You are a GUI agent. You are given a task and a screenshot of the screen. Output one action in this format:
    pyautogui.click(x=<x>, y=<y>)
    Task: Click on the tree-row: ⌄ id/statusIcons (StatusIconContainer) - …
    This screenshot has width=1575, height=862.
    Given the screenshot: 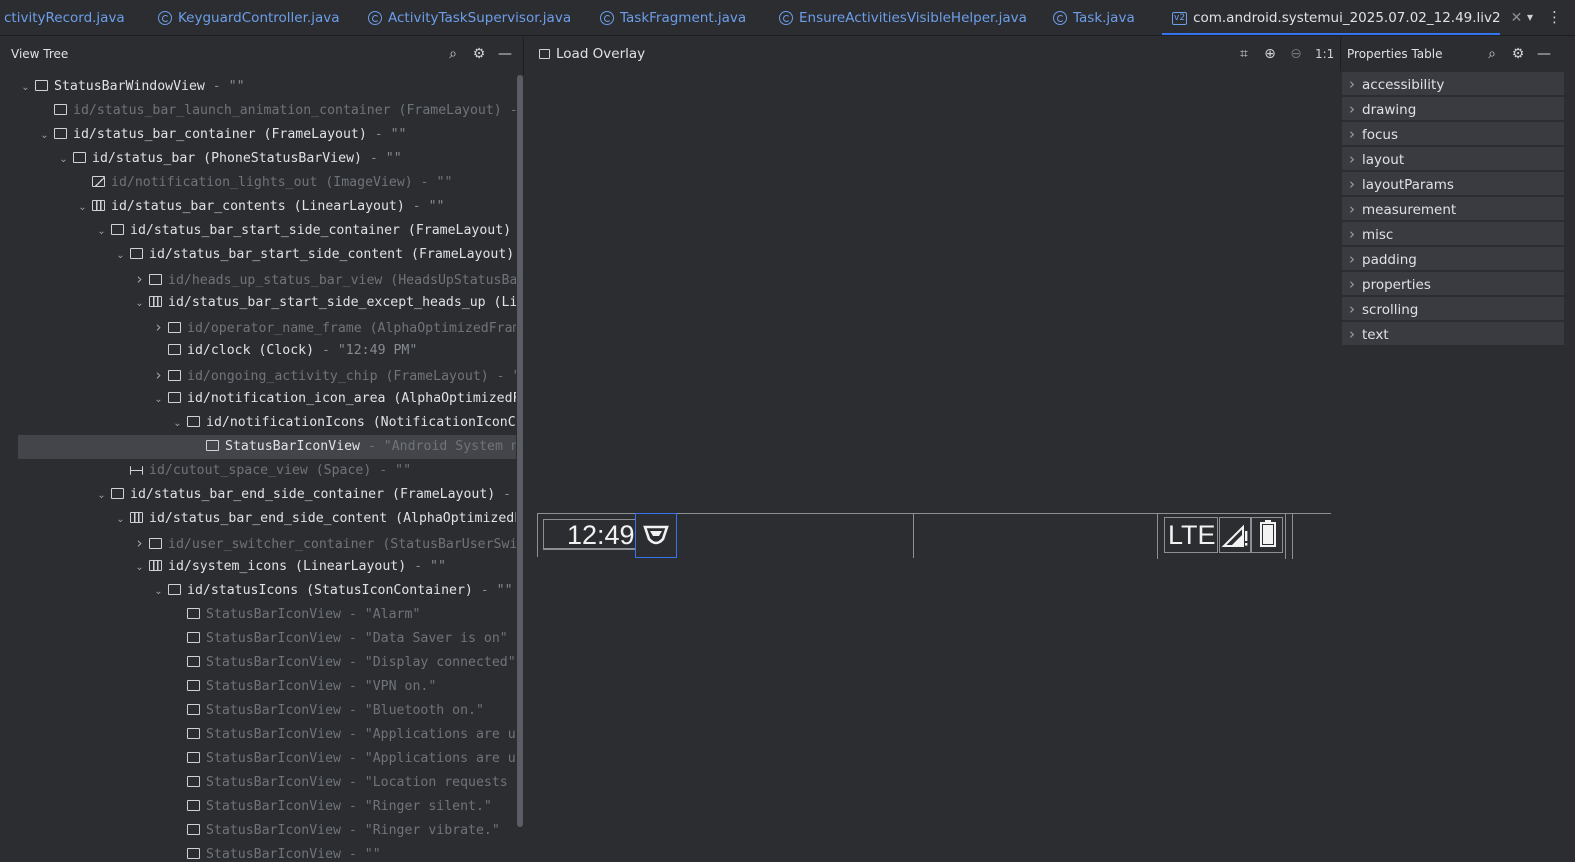 What is the action you would take?
    pyautogui.click(x=258, y=591)
    